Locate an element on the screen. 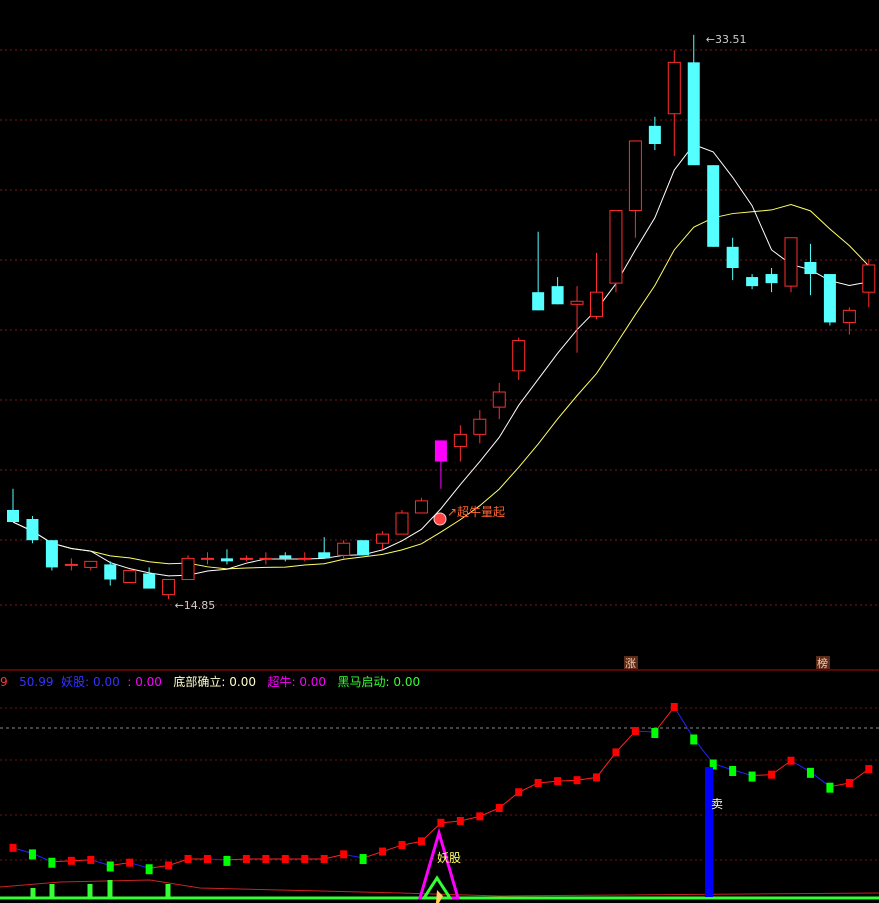  signal-ball-icon is located at coordinates (440, 519).